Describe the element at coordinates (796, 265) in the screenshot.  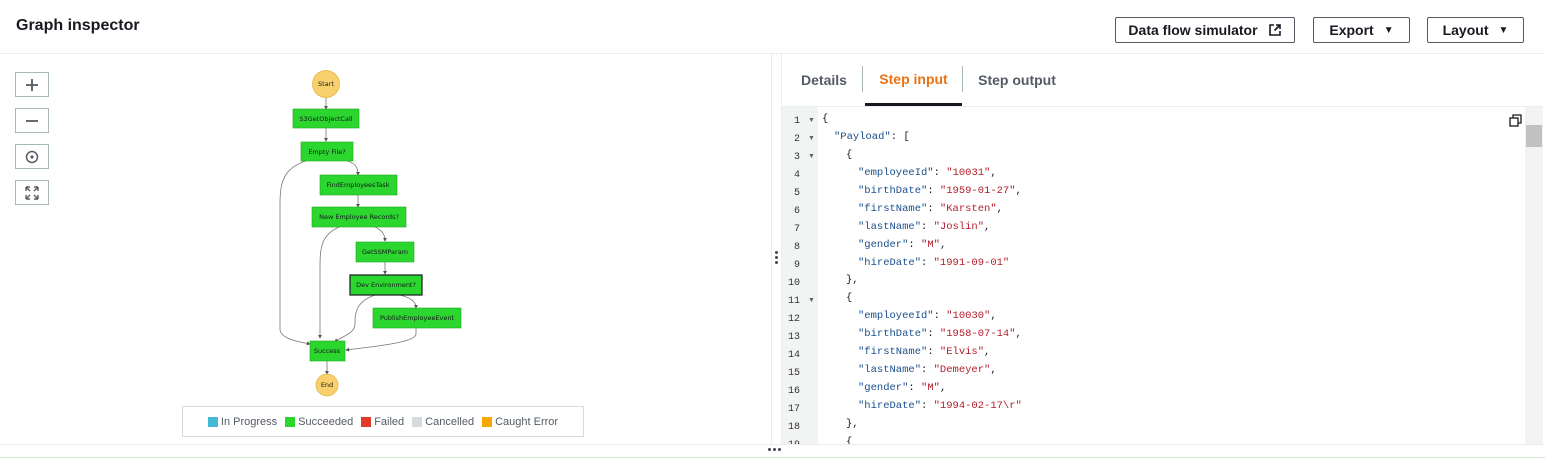
I see `line-number: 9` at that location.